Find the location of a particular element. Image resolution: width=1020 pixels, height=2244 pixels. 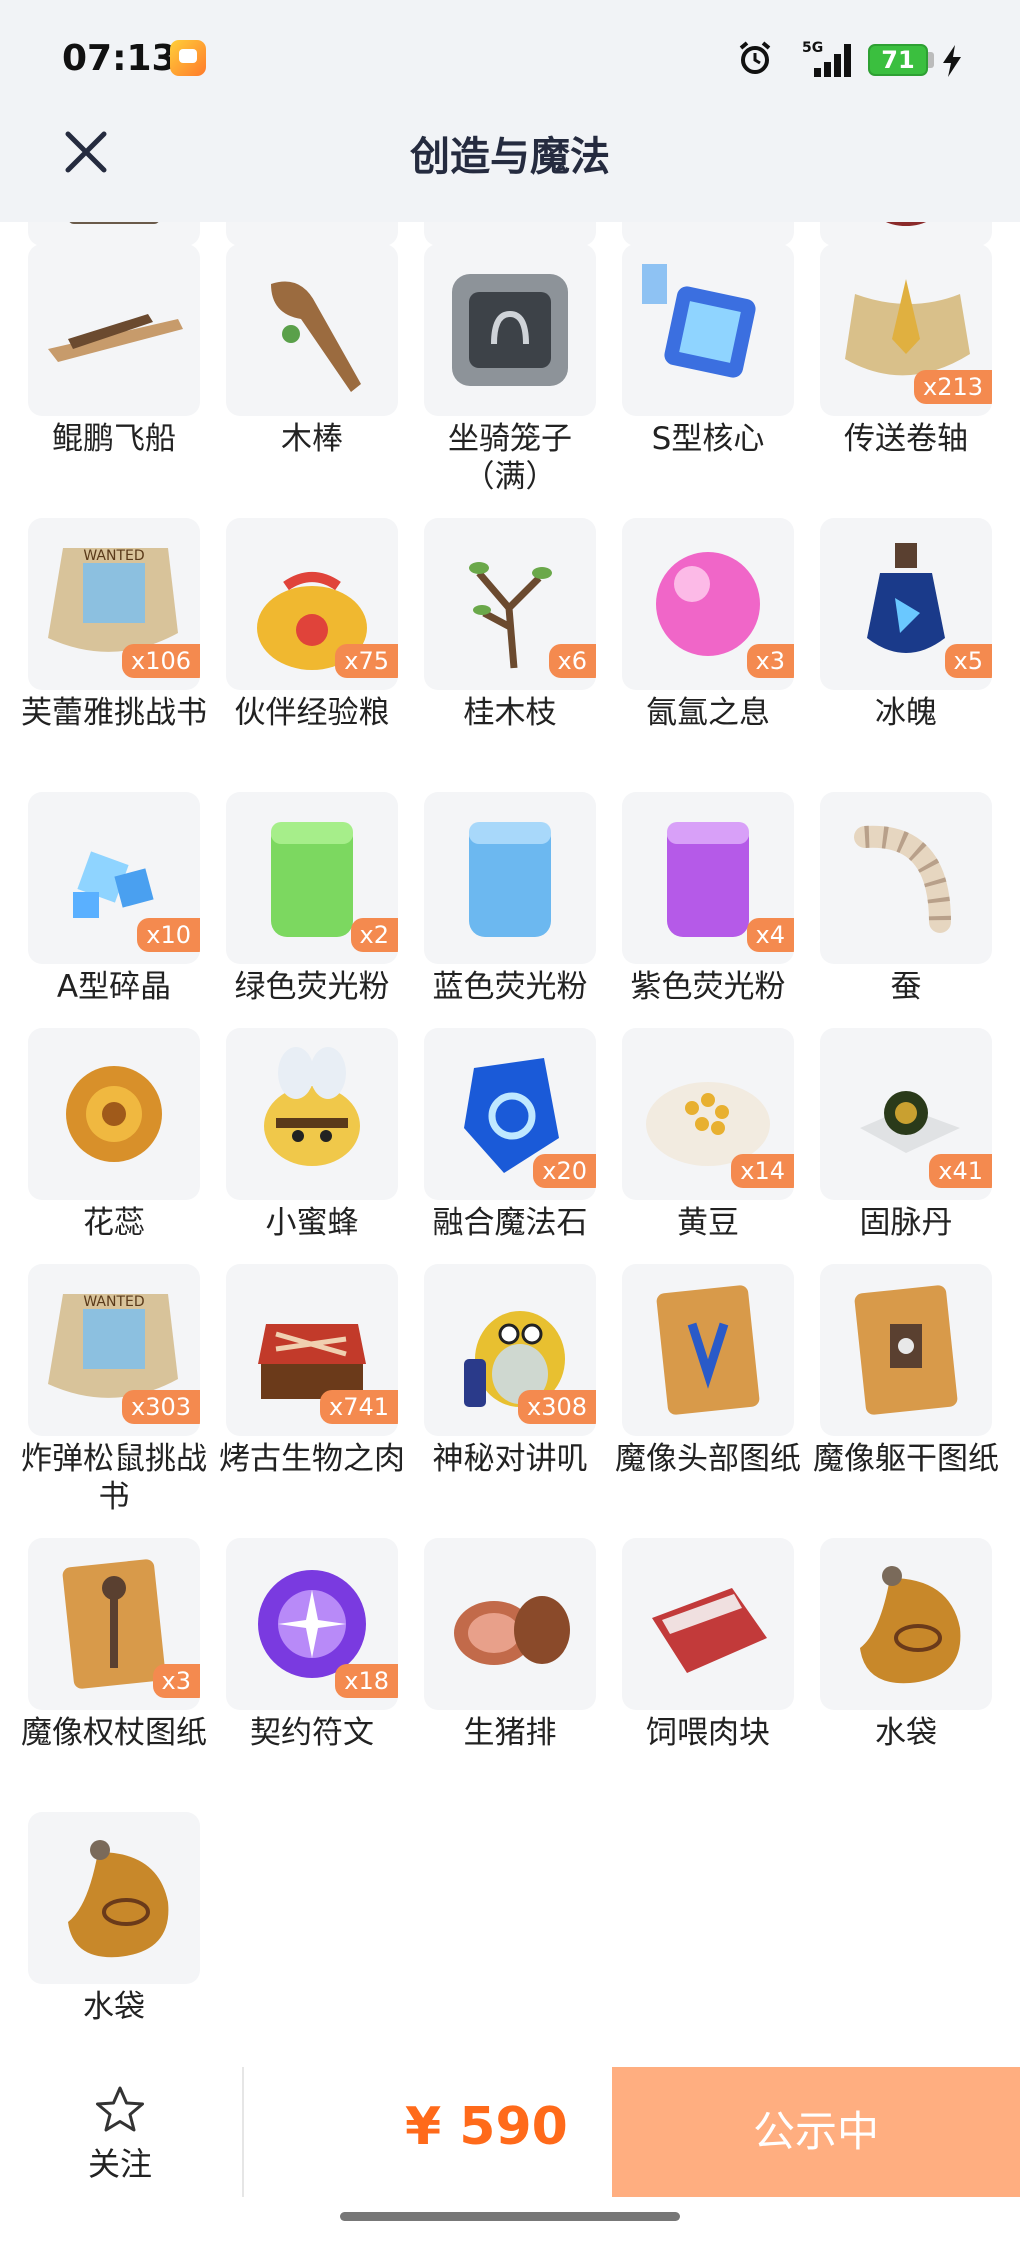

quantity-badge: x18 is located at coordinates (366, 1681).